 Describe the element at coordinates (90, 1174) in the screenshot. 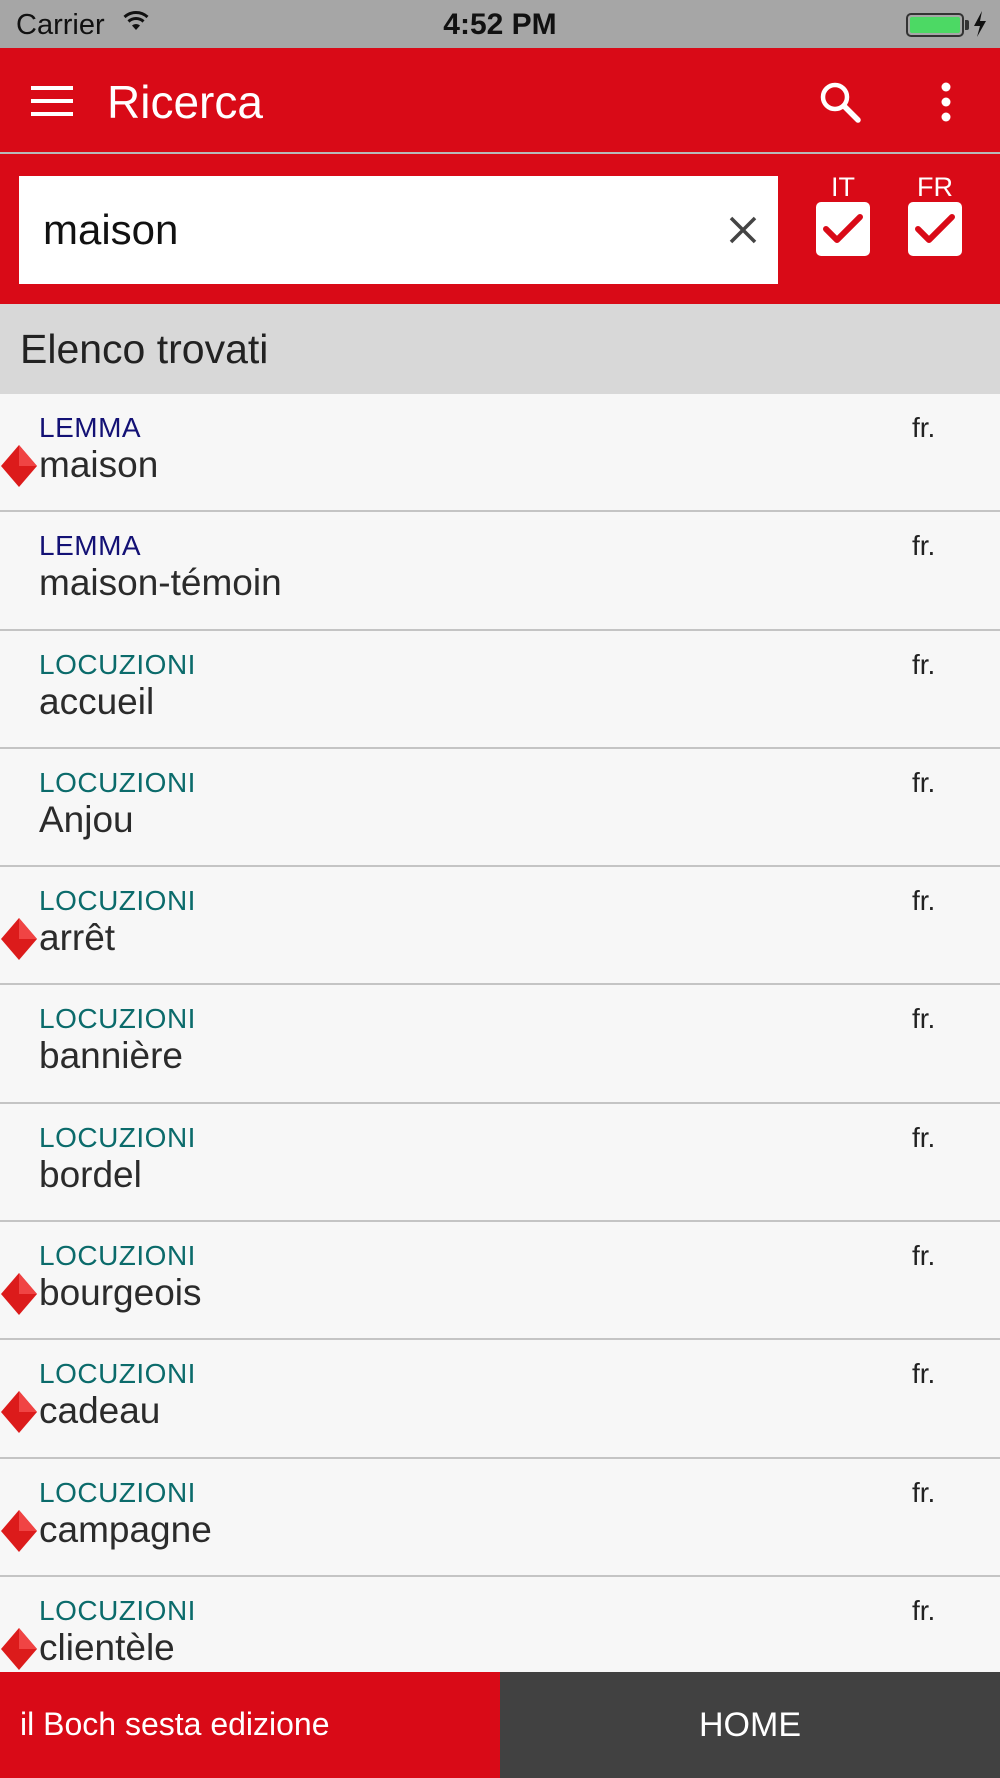

I see `result-word: bordel` at that location.